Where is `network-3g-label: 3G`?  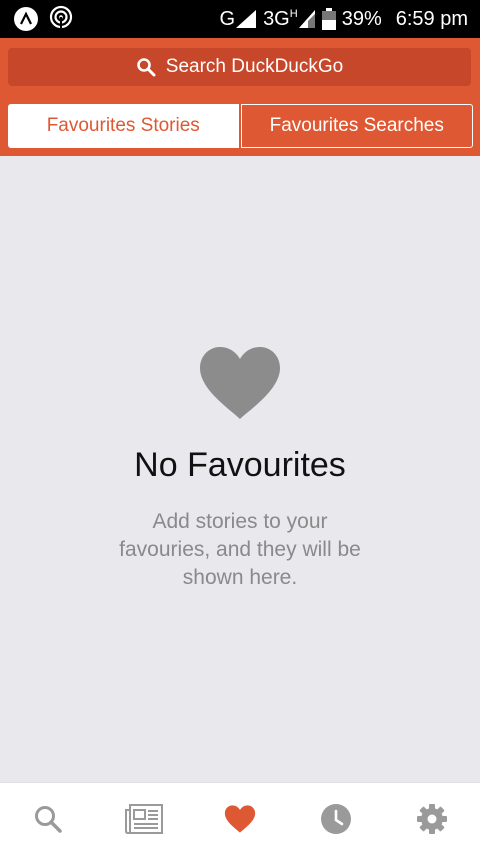
network-3g-label: 3G is located at coordinates (276, 18).